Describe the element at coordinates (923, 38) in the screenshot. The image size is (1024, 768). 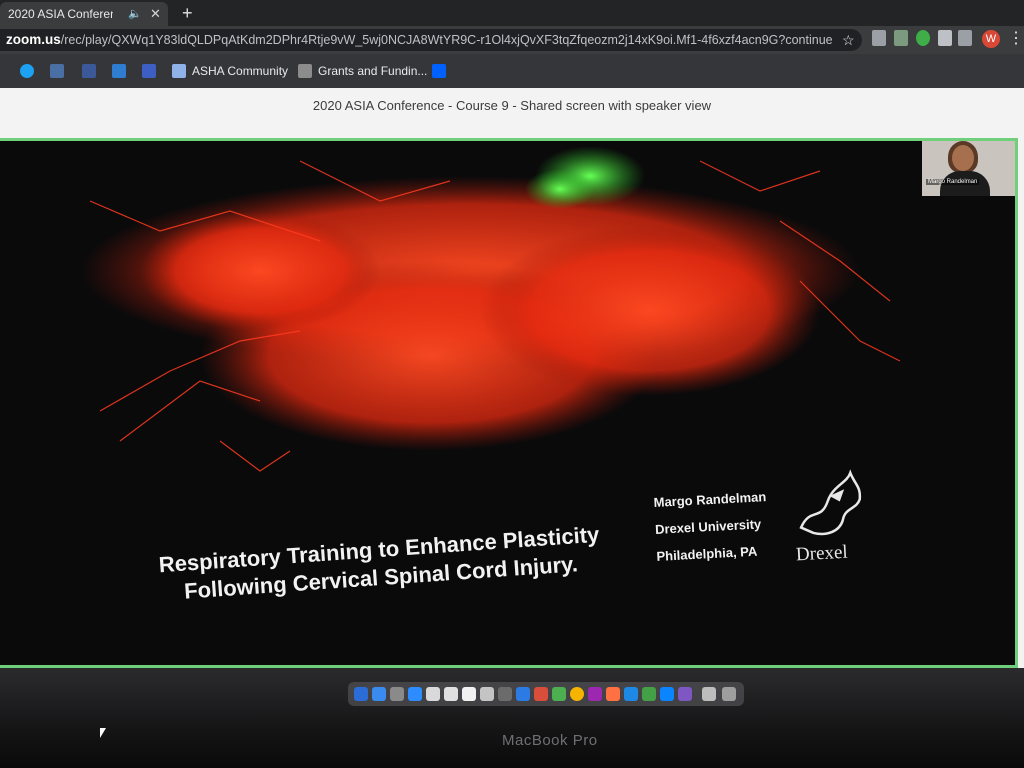
I see `evernote-icon` at that location.